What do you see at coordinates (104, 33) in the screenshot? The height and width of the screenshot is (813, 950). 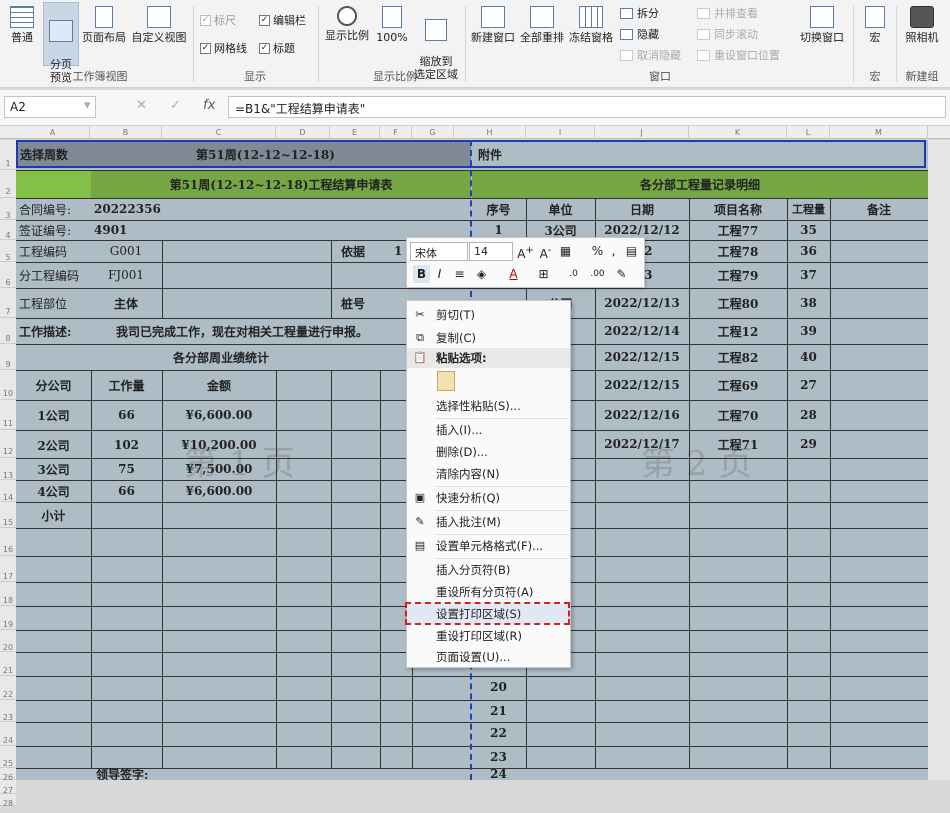 I see `page-layout-button: 页面布局` at bounding box center [104, 33].